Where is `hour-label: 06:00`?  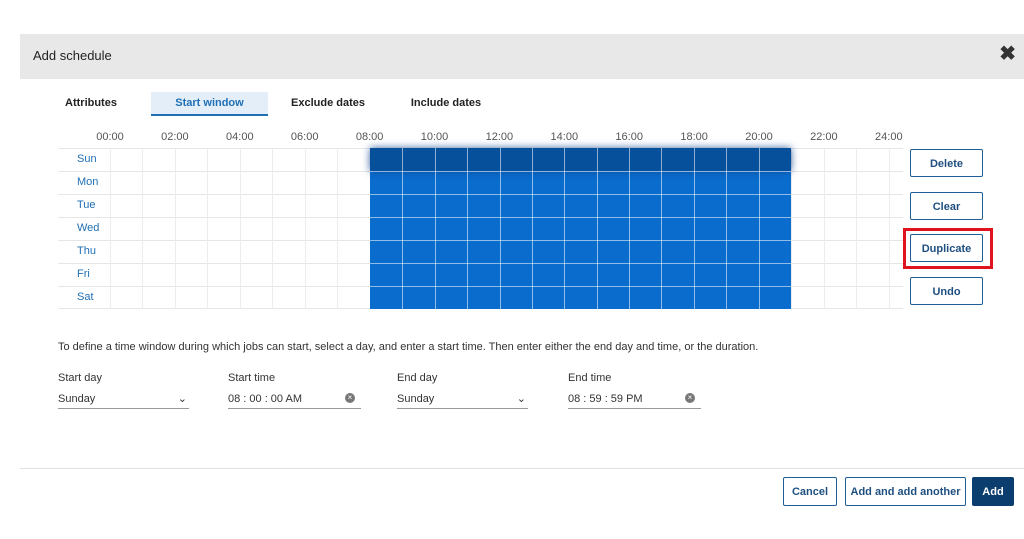
hour-label: 06:00 is located at coordinates (304, 137).